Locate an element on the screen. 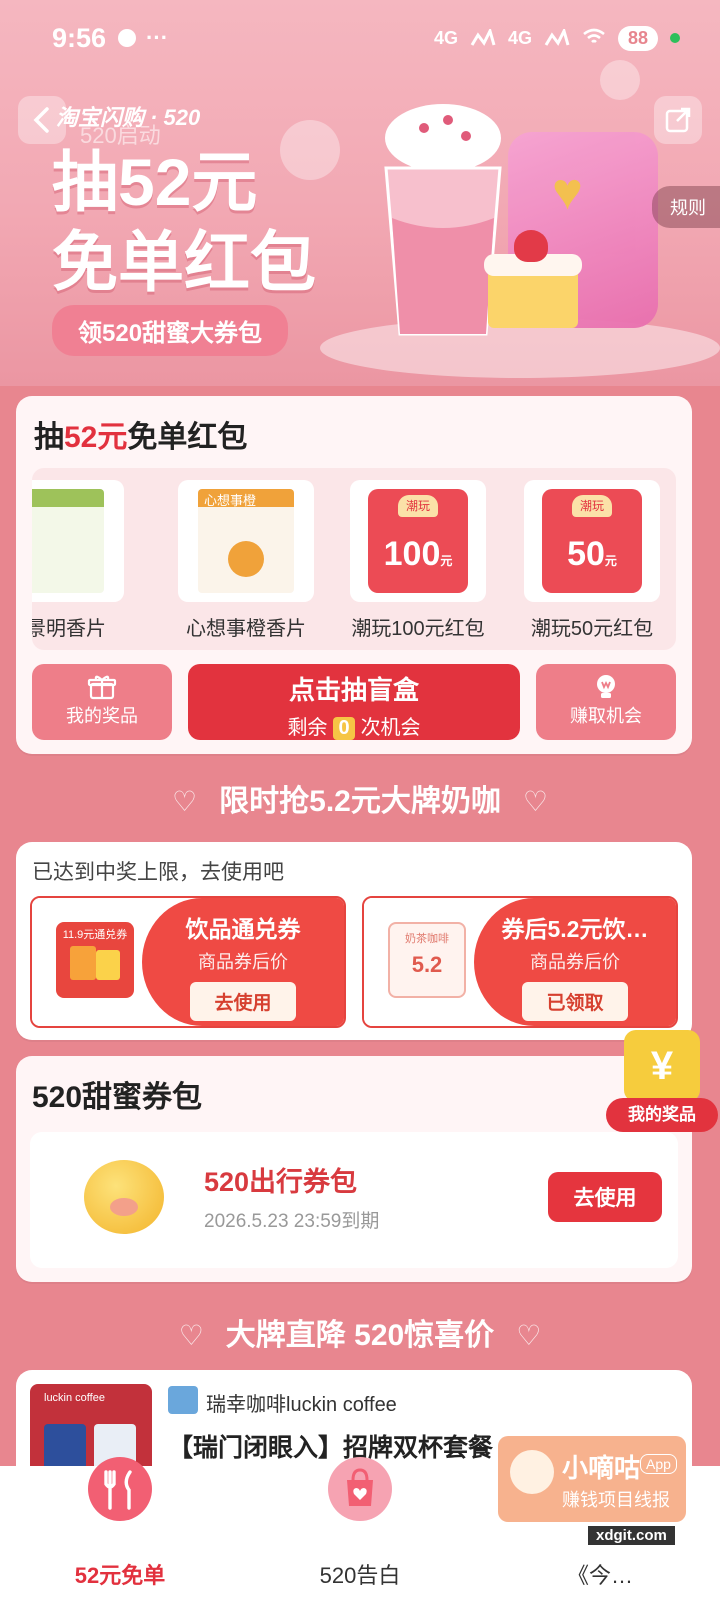  voucher-image: 奶茶咖啡 5.2 is located at coordinates (427, 960).